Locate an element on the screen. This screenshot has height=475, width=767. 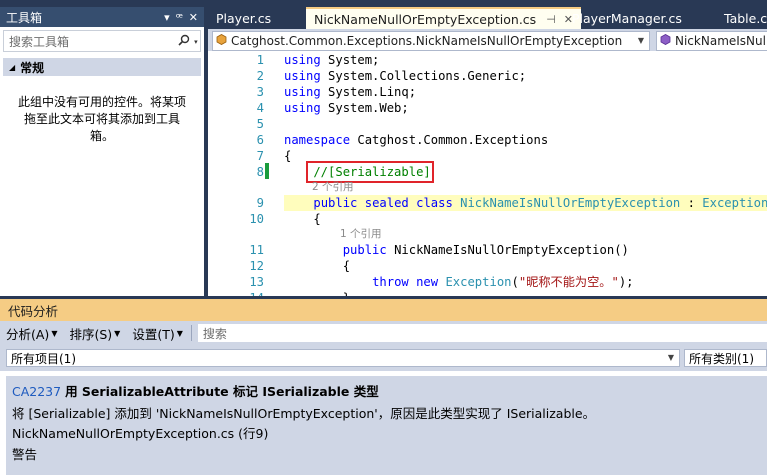
result-location: NickNameNullOrEmptyException.cs (行9) is located at coordinates (140, 432).